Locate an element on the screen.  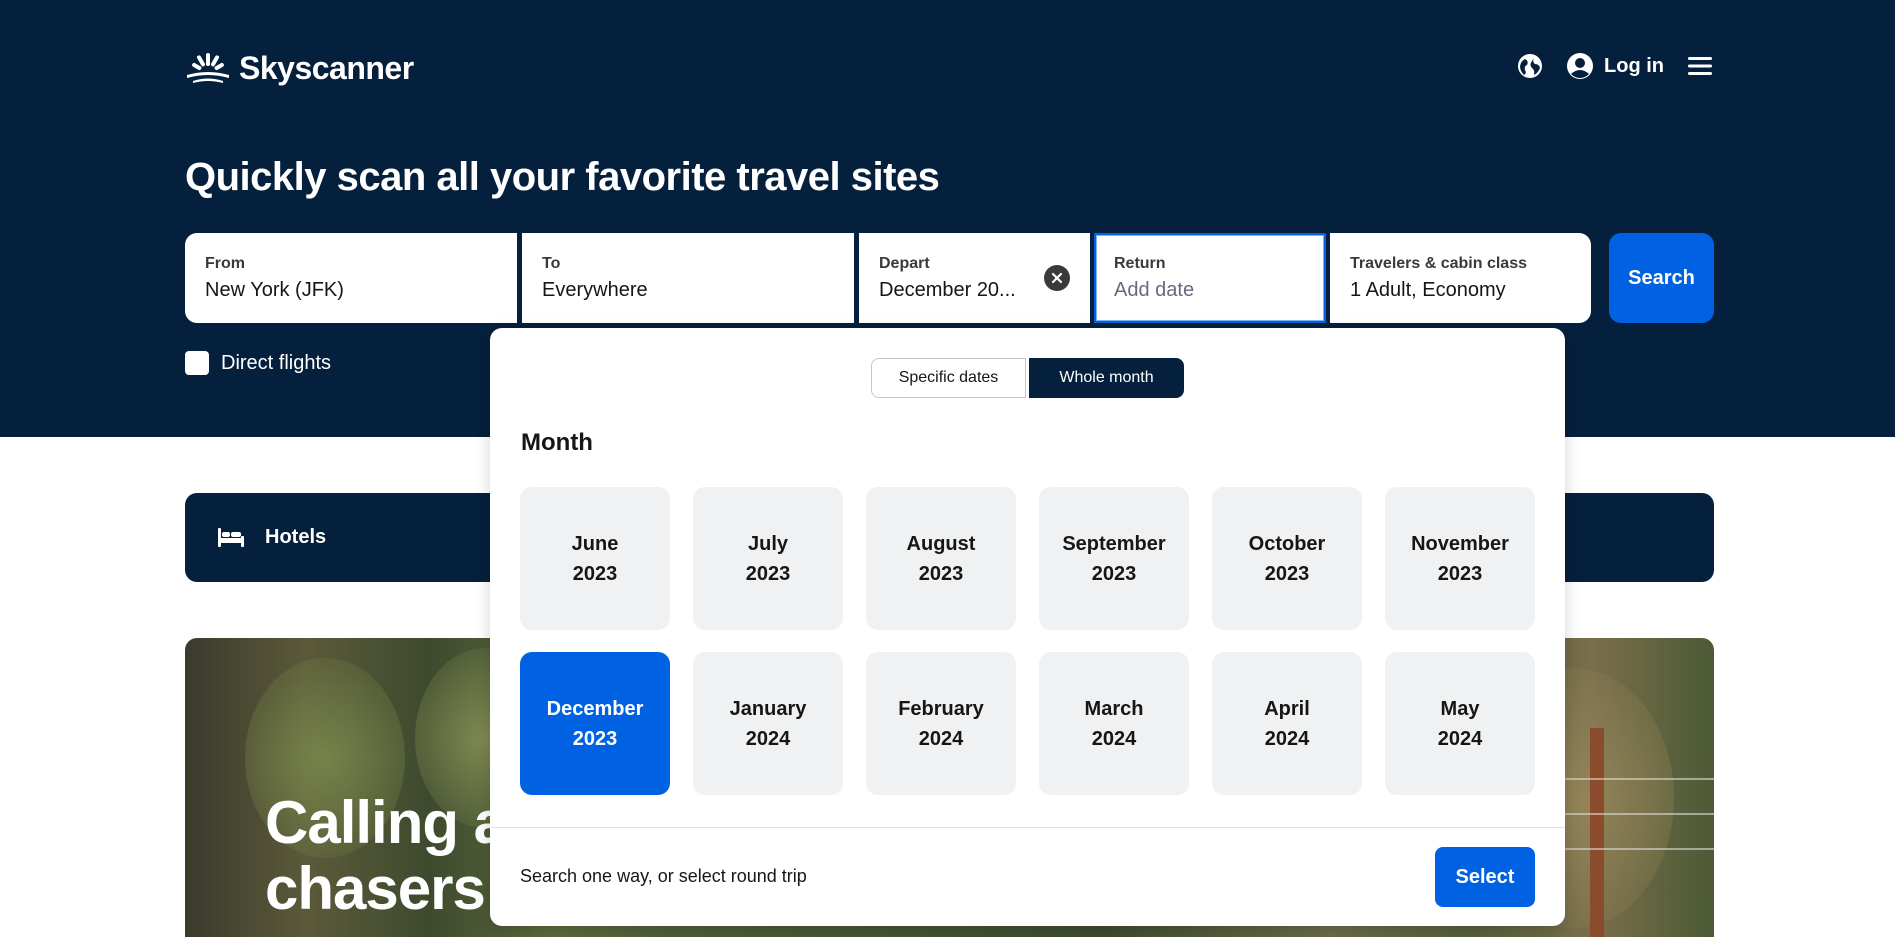
travelers-label: Travelers & cabin class is located at coordinates (1438, 263).